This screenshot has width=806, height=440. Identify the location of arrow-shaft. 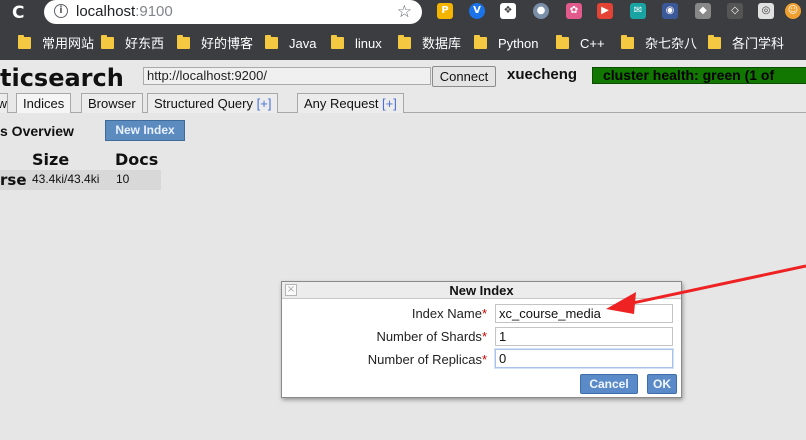
(716, 285).